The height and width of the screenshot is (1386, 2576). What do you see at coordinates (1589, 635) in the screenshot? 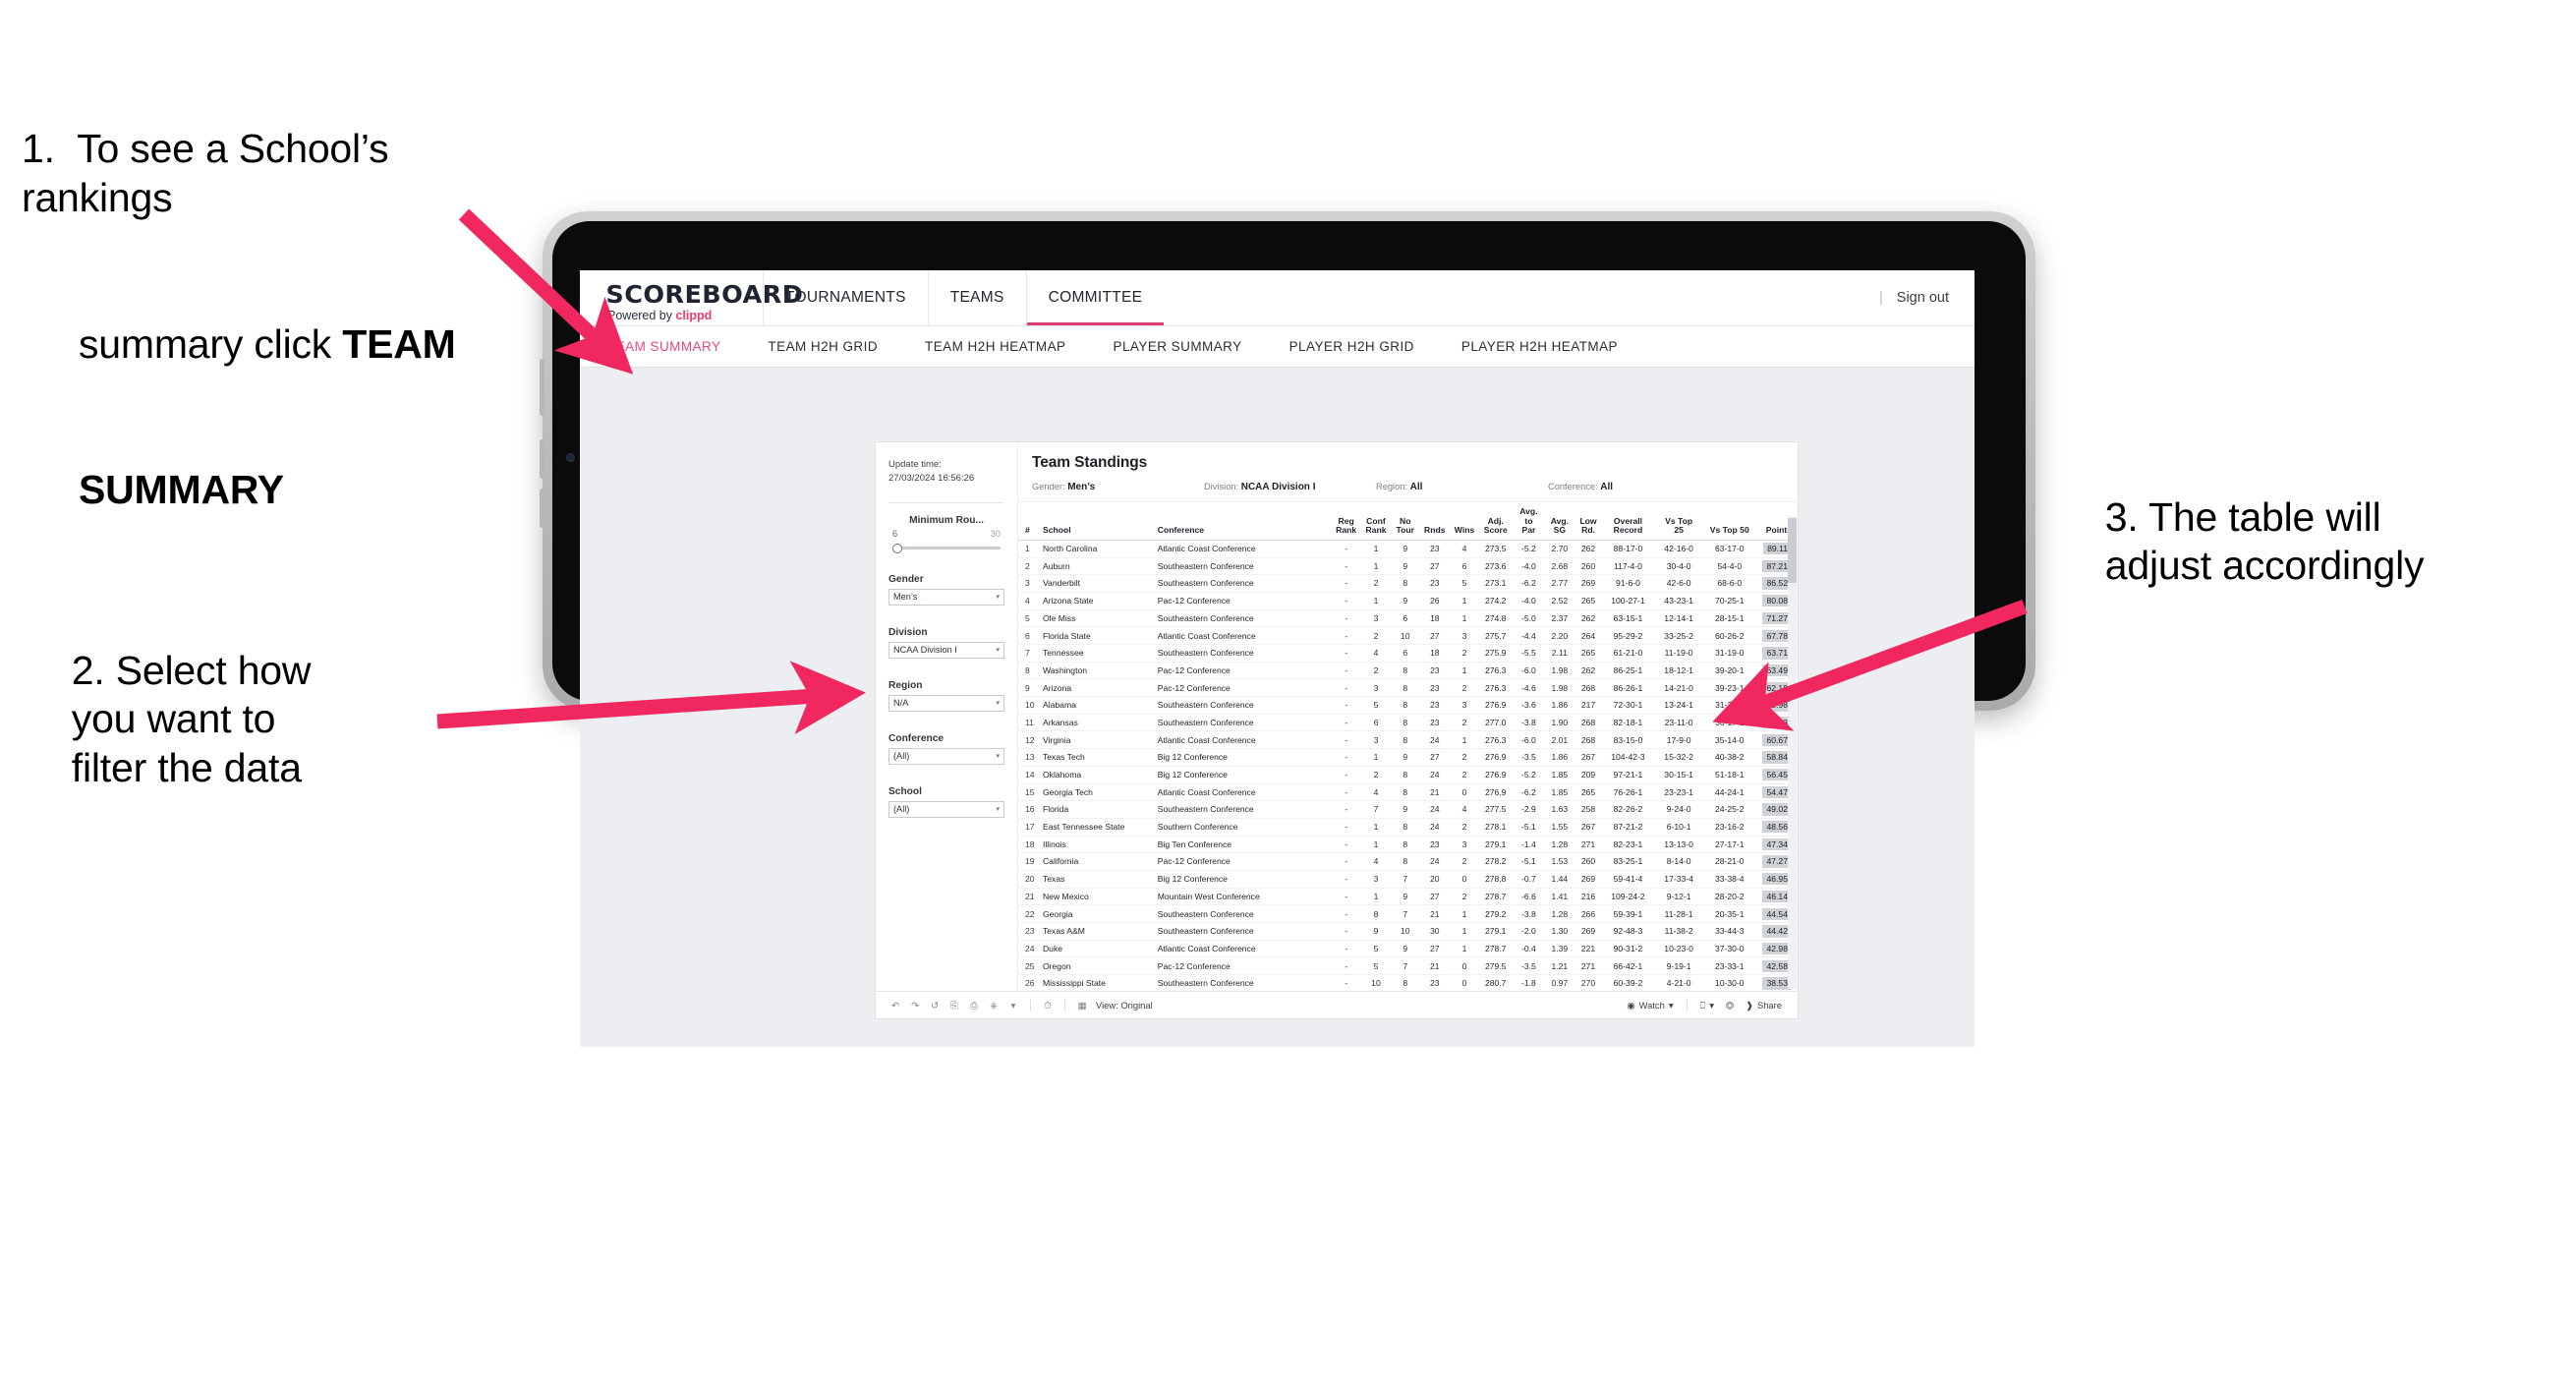
I see `td-low-rd: 264` at bounding box center [1589, 635].